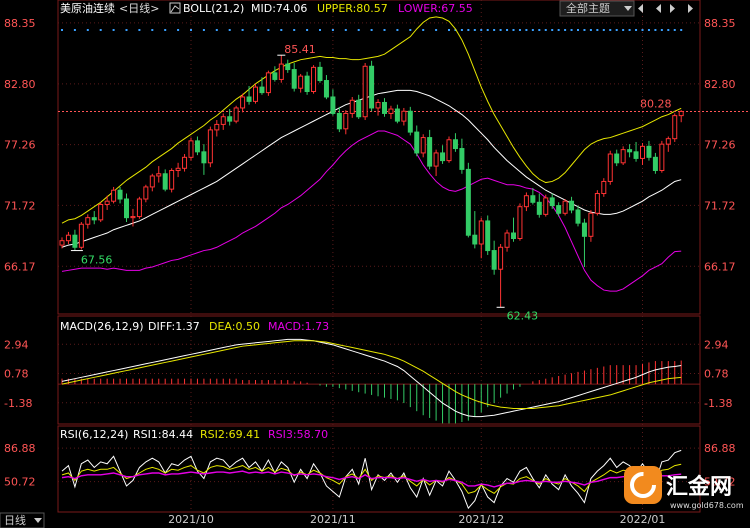  I want to click on last-price-label: 80.28, so click(656, 103).